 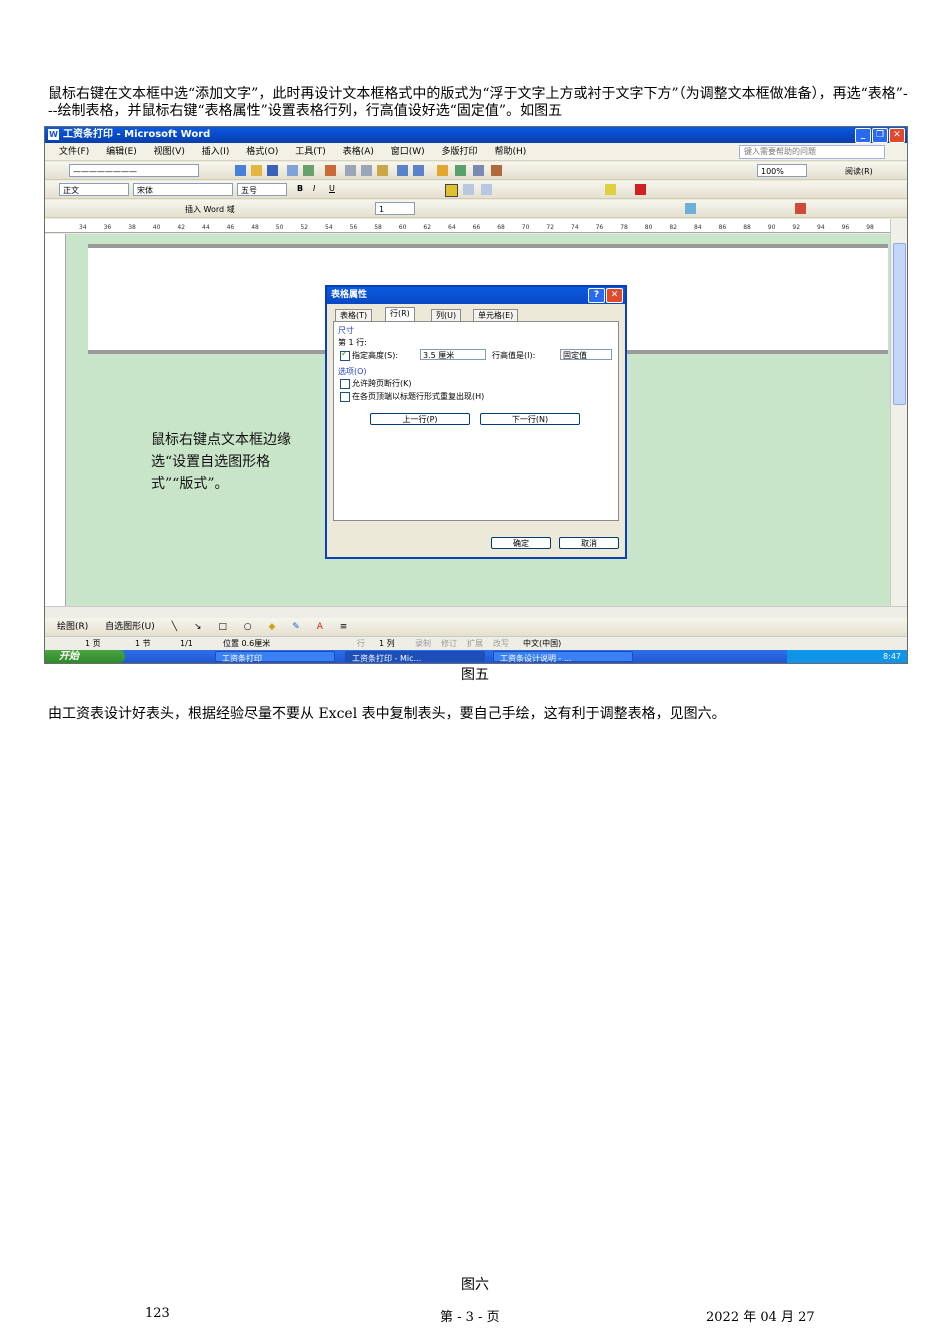 I want to click on merge-to-printer-icon, so click(x=800, y=208).